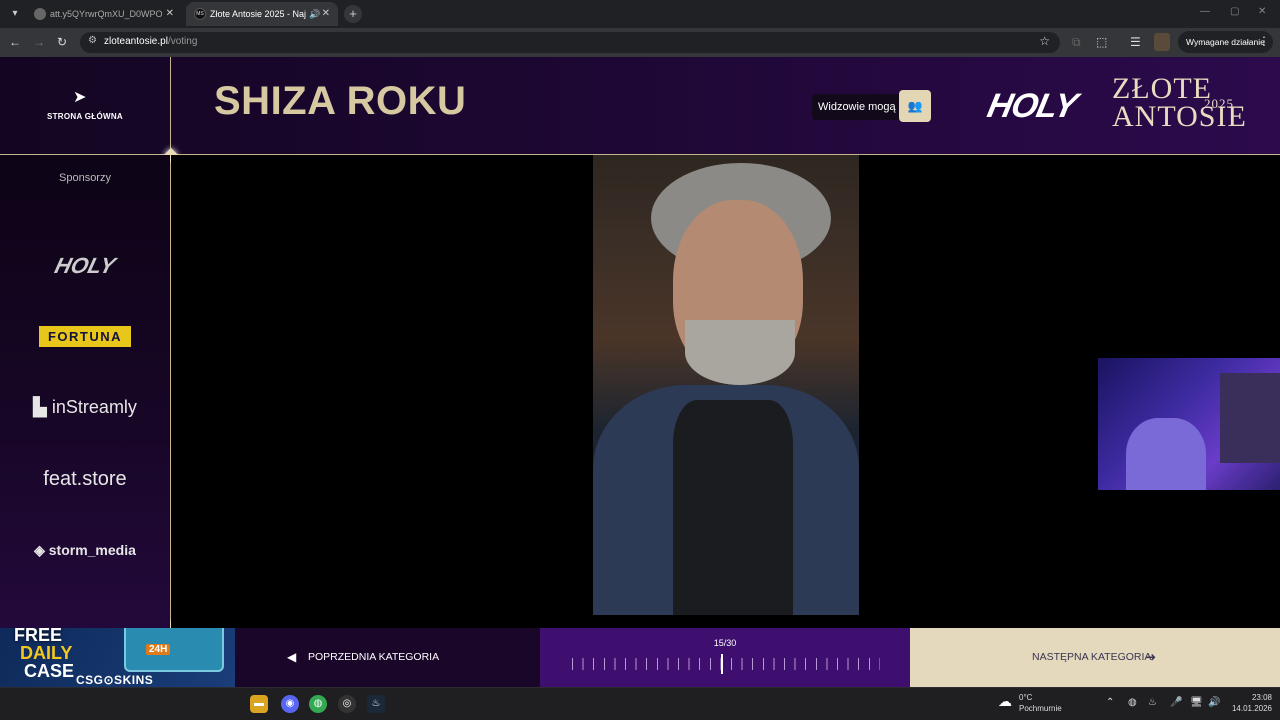  What do you see at coordinates (740, 352) in the screenshot?
I see `video-figure-beard` at bounding box center [740, 352].